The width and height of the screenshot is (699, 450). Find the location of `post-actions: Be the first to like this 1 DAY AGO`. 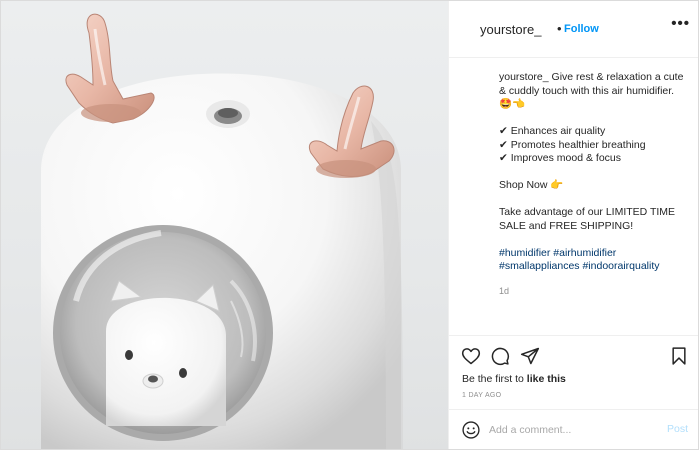

post-actions: Be the first to like this 1 DAY AGO is located at coordinates (573, 372).